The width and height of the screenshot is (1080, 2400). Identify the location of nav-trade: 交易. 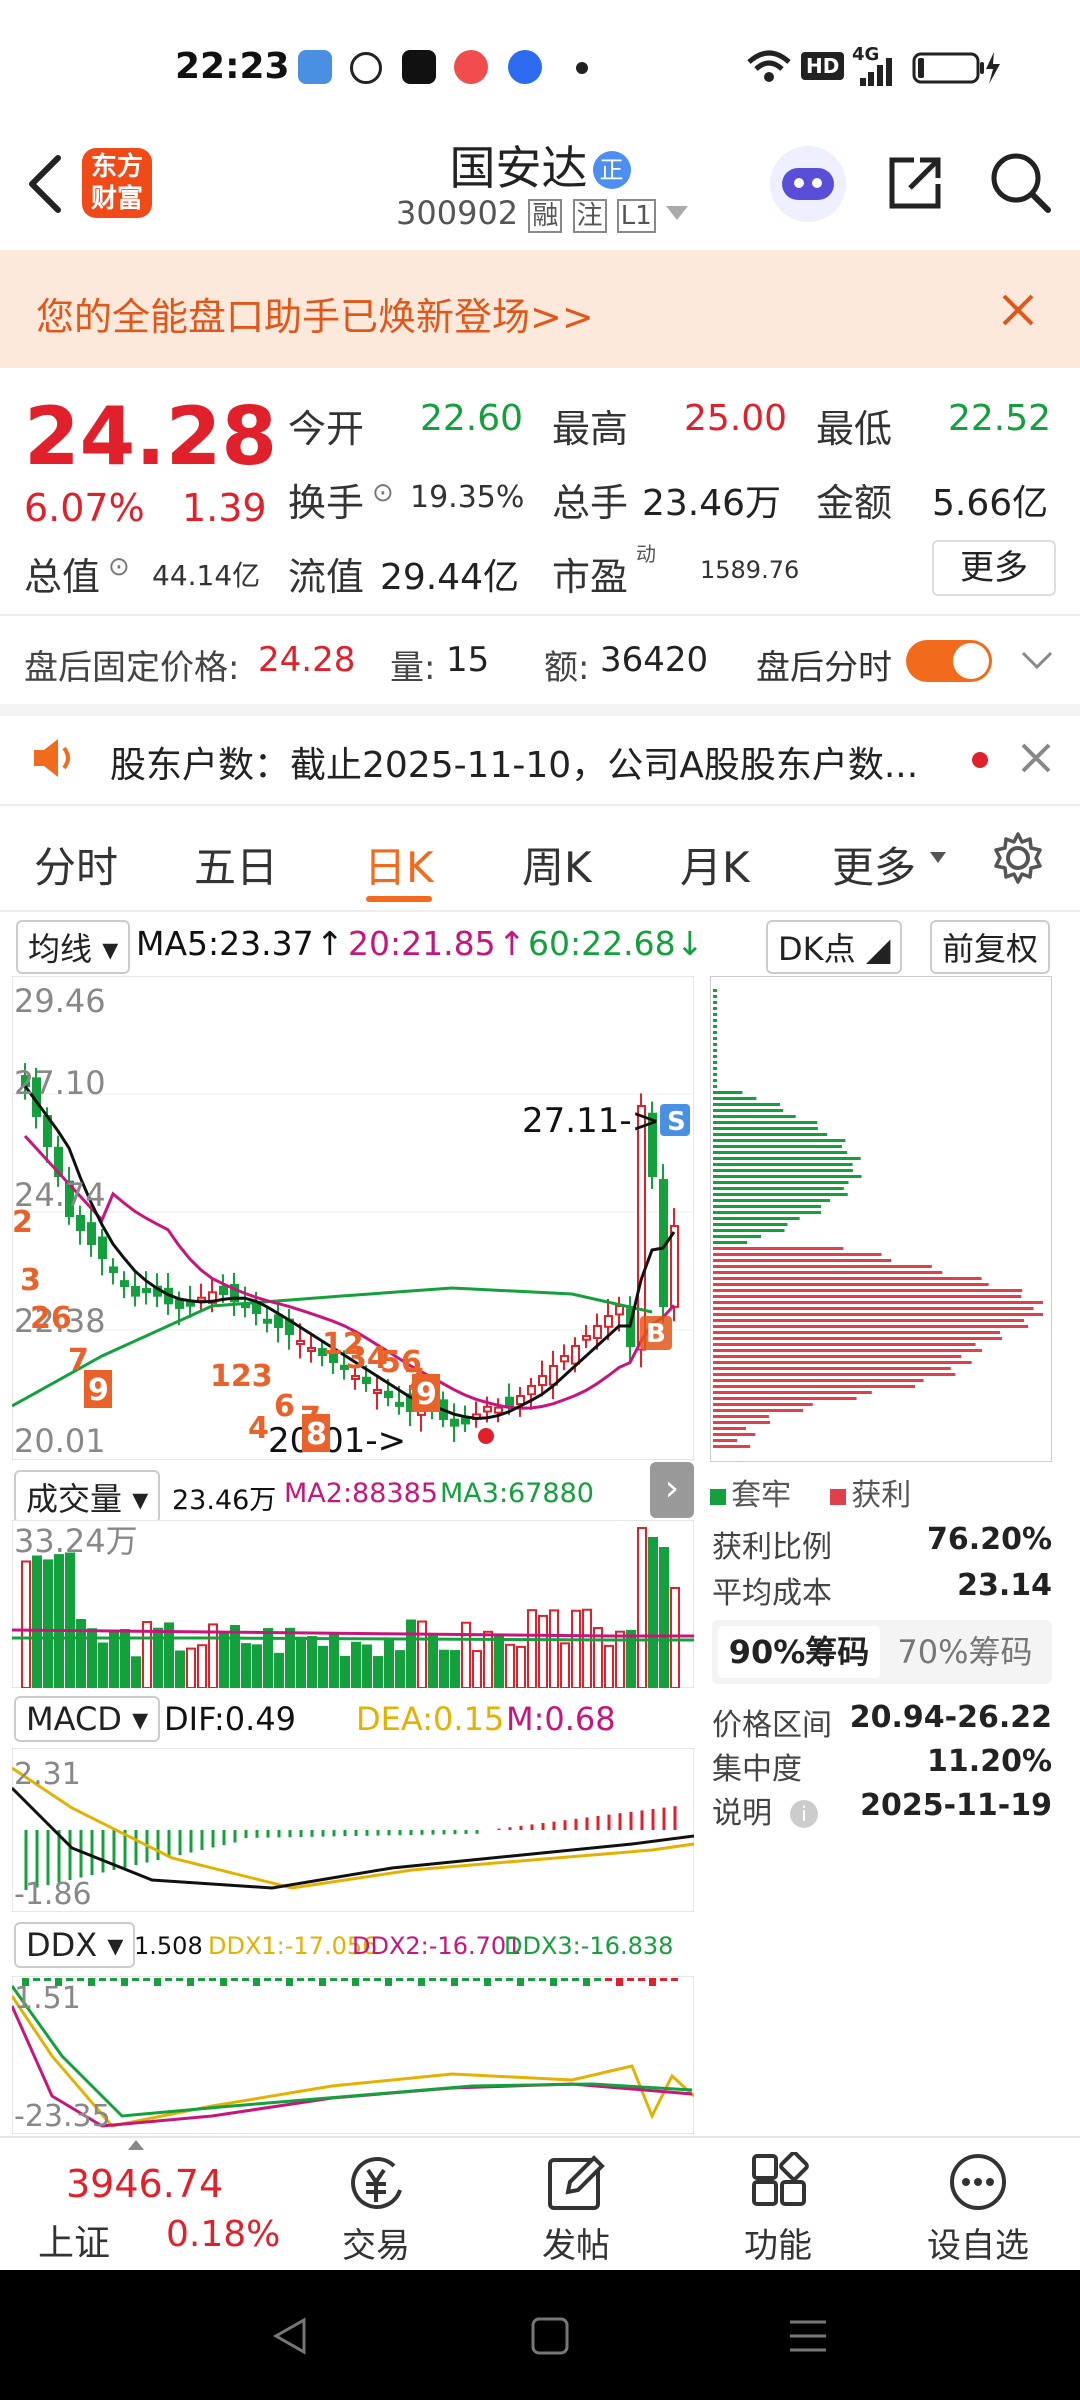
(376, 2205).